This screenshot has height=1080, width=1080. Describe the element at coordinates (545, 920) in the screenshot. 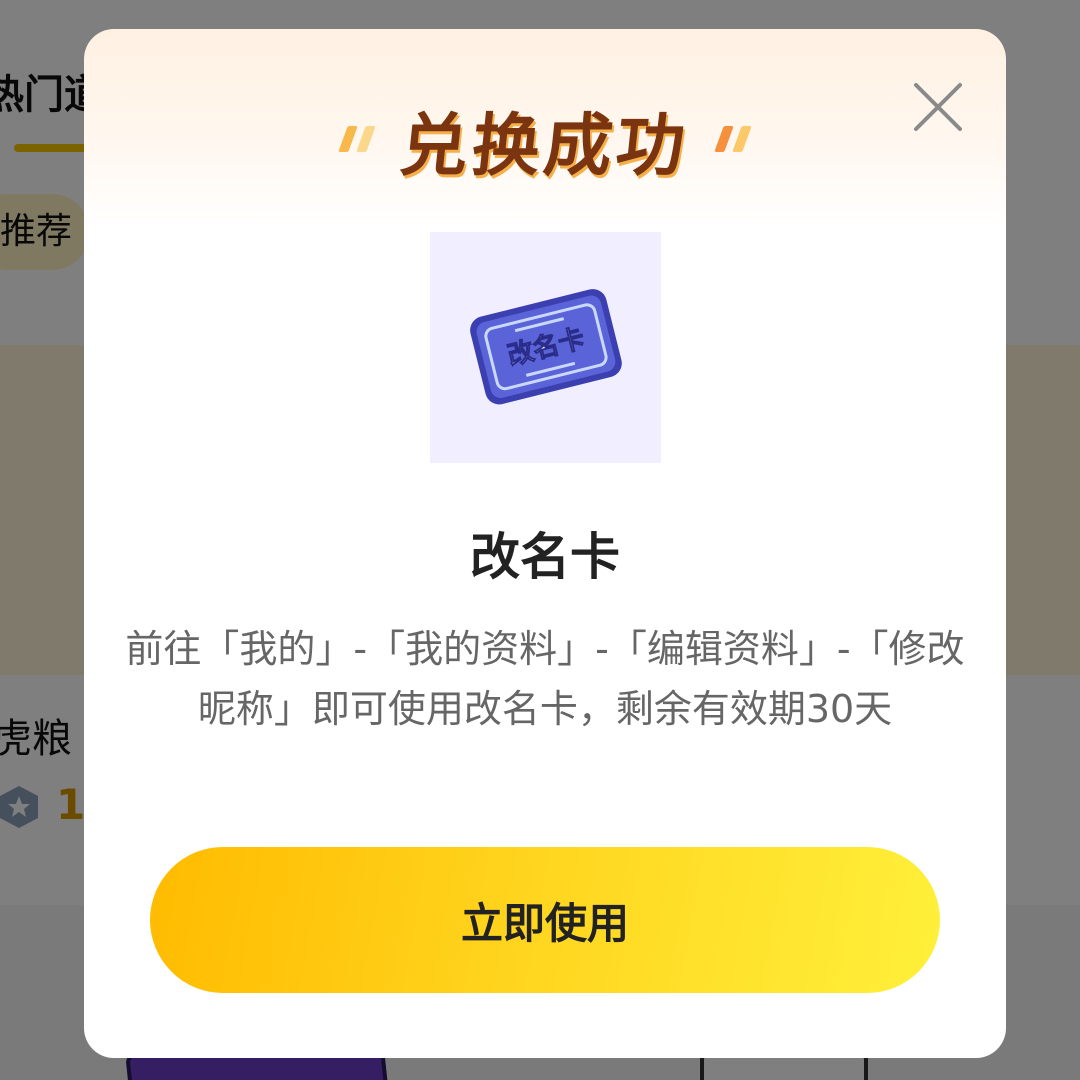

I see `use-now-button: 立即使用` at that location.